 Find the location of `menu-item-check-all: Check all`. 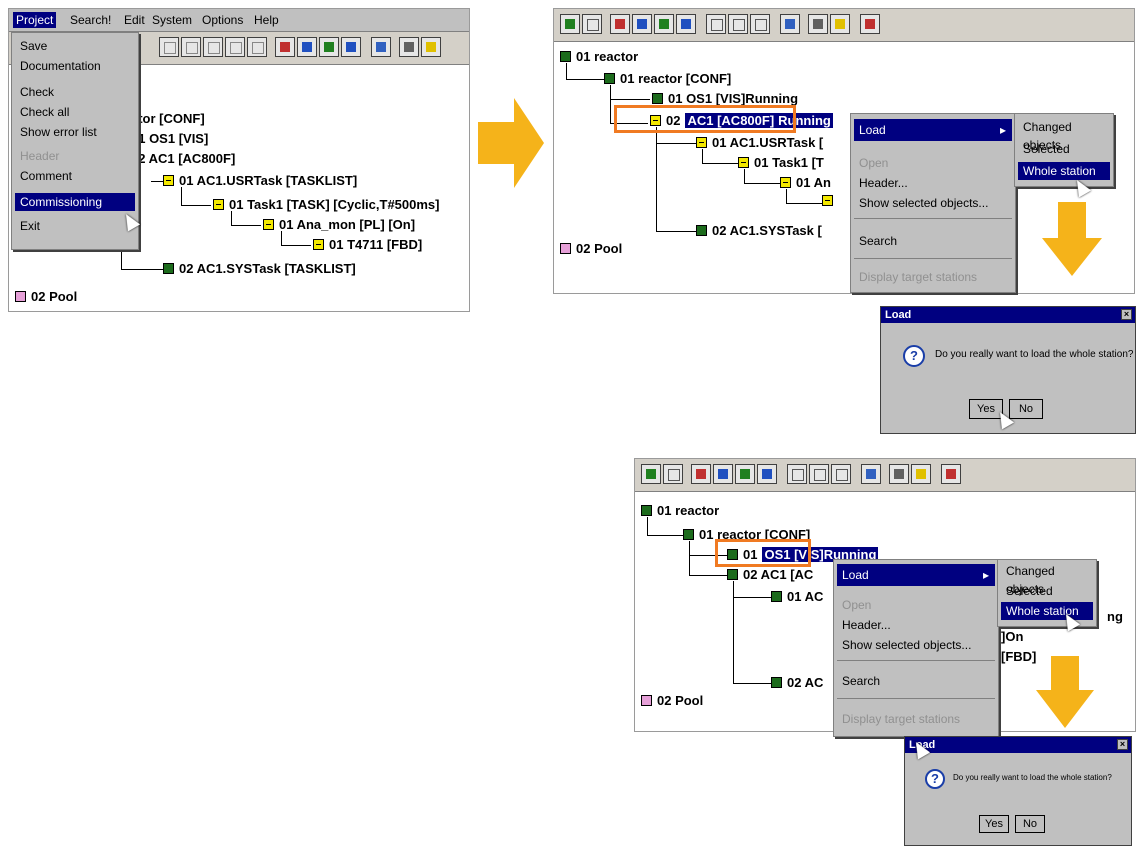

menu-item-check-all: Check all is located at coordinates (75, 112).